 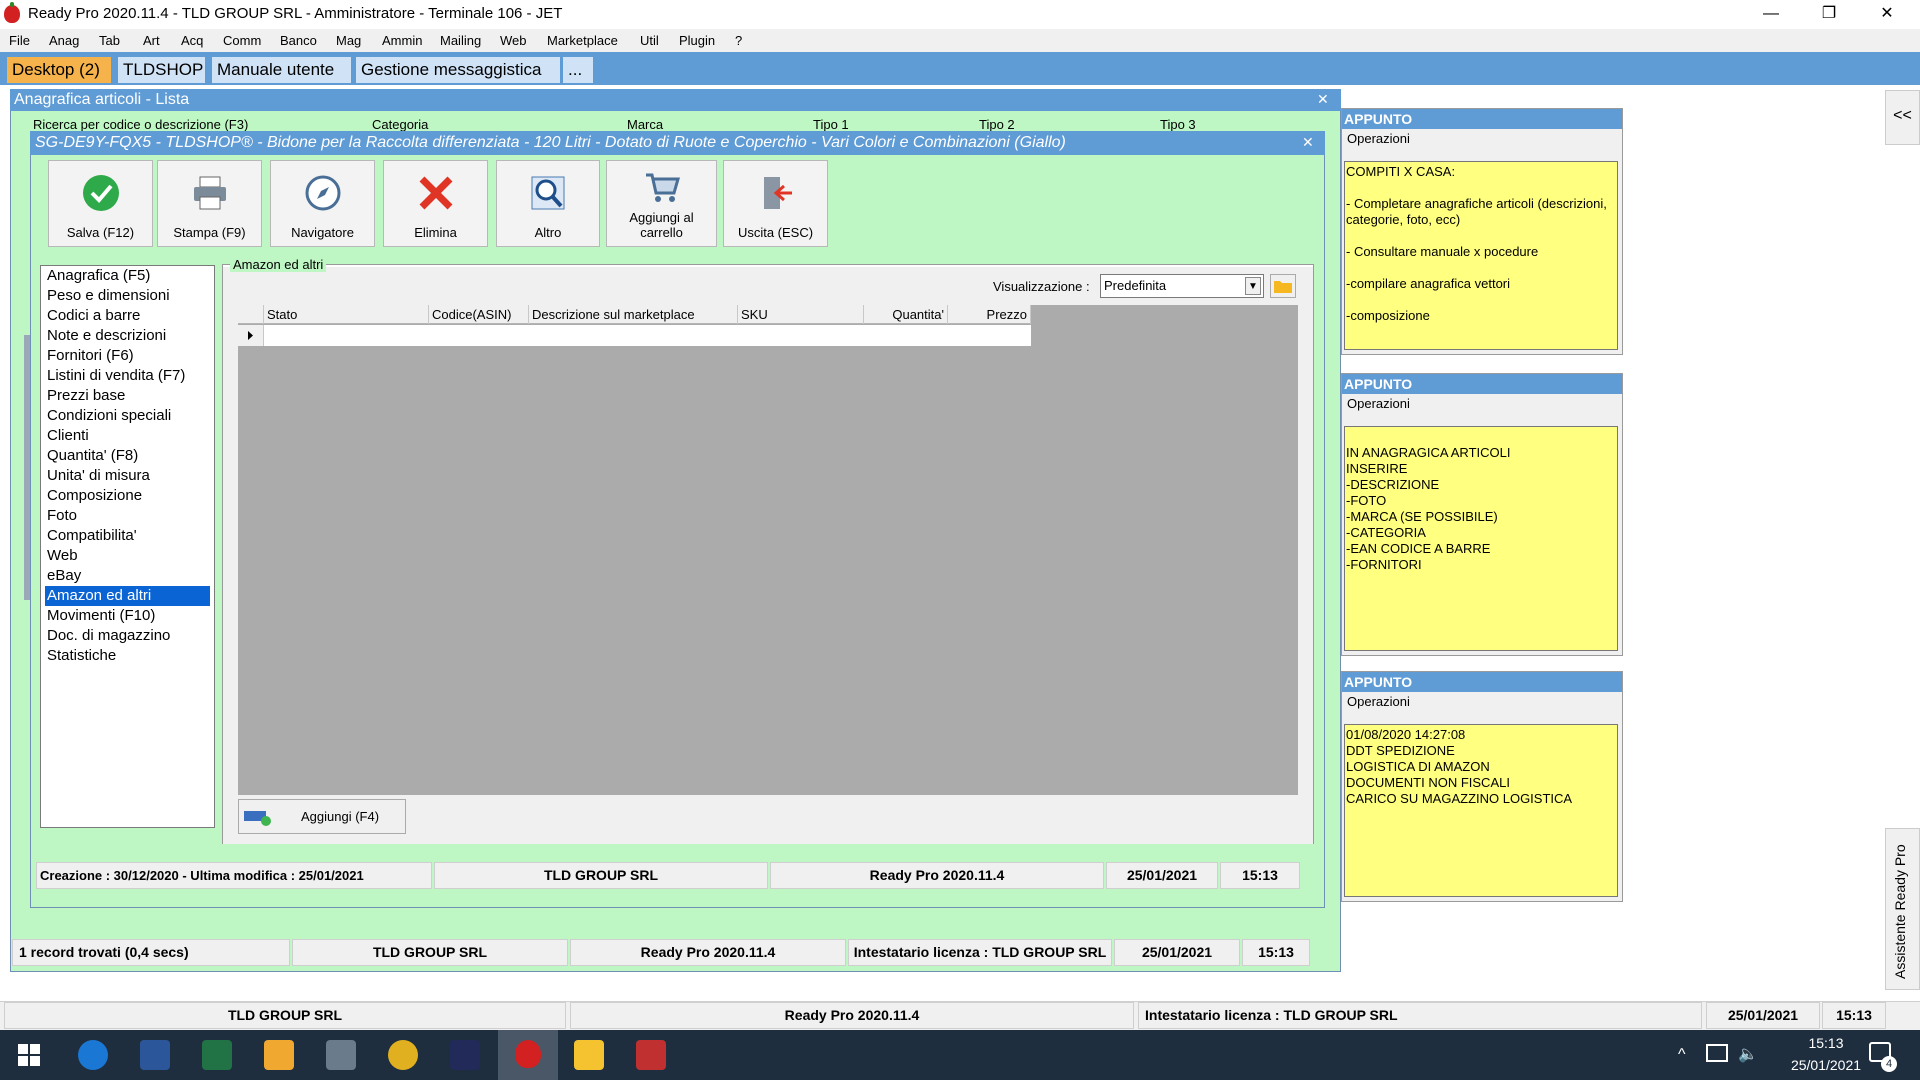 What do you see at coordinates (140, 124) in the screenshot?
I see `list-col-search: Ricerca per codice o descrizione (F3)` at bounding box center [140, 124].